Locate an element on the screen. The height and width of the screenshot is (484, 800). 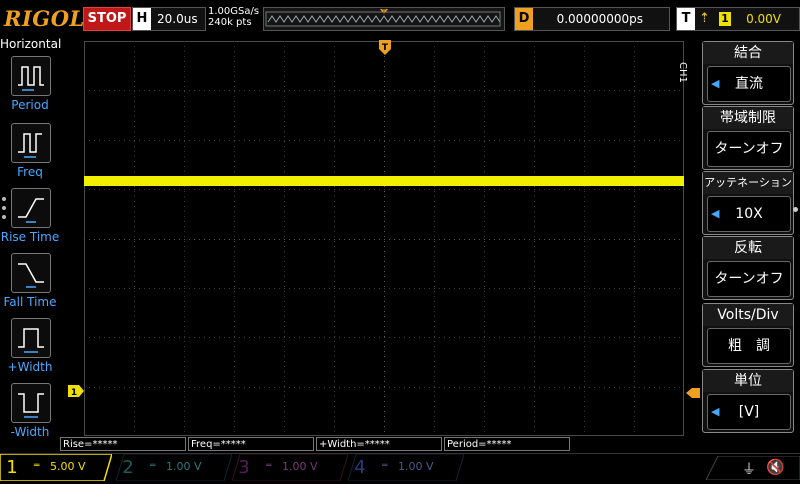
measurement-positive-width: +Width=***** is located at coordinates (379, 444).